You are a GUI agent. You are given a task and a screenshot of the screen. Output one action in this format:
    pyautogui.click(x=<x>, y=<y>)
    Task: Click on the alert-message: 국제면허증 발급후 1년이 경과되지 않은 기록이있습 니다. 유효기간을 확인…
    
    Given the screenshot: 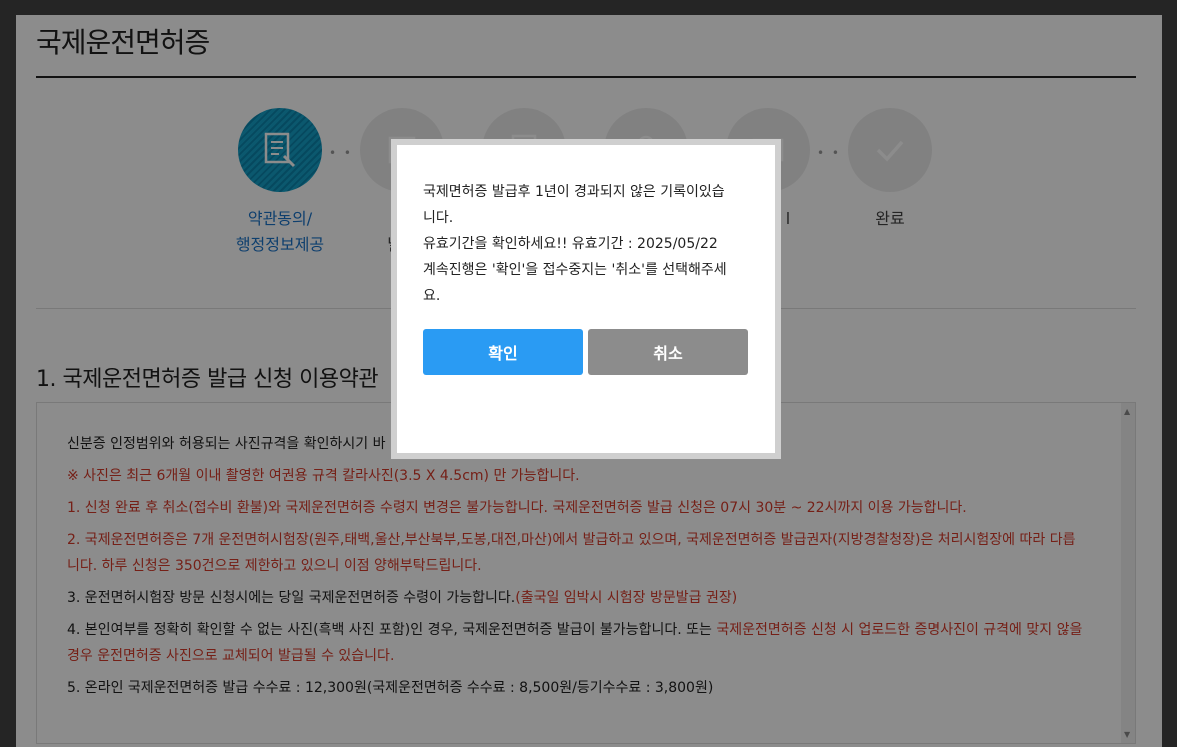 What is the action you would take?
    pyautogui.click(x=575, y=244)
    